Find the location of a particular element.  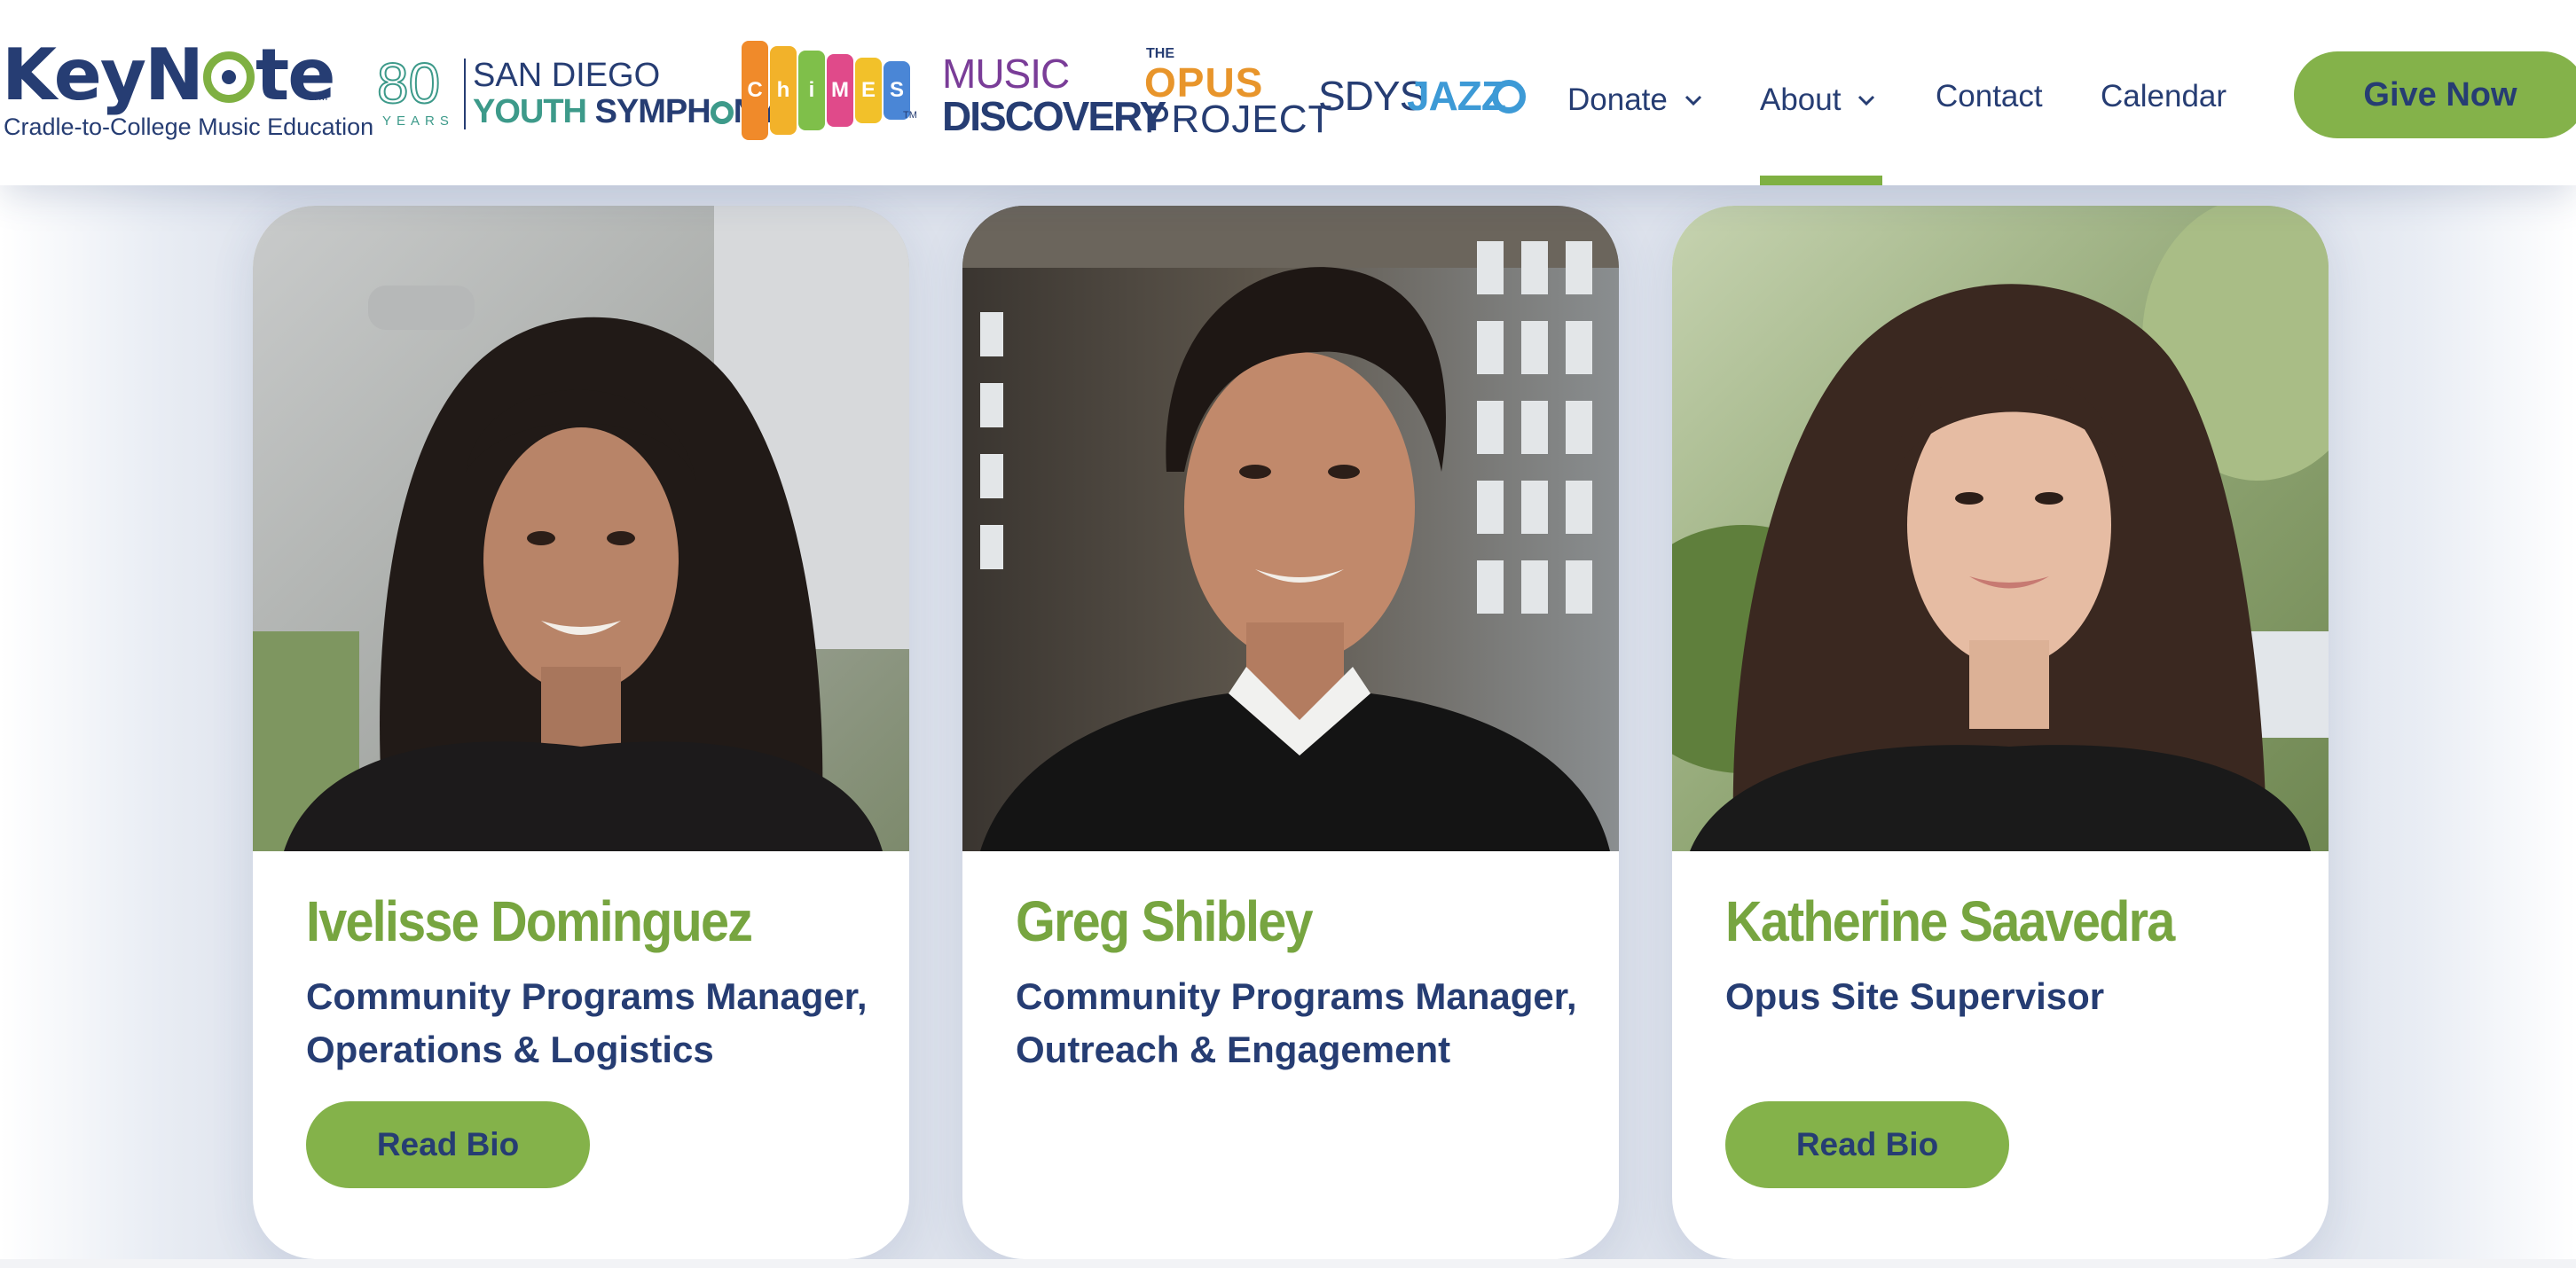

nav-contact: Contact is located at coordinates (1989, 97).